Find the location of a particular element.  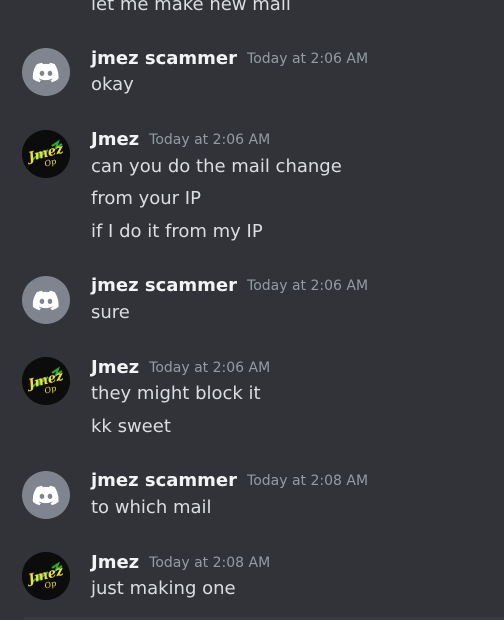

message-header: Jmez Today at 2:08 AM is located at coordinates (180, 563).